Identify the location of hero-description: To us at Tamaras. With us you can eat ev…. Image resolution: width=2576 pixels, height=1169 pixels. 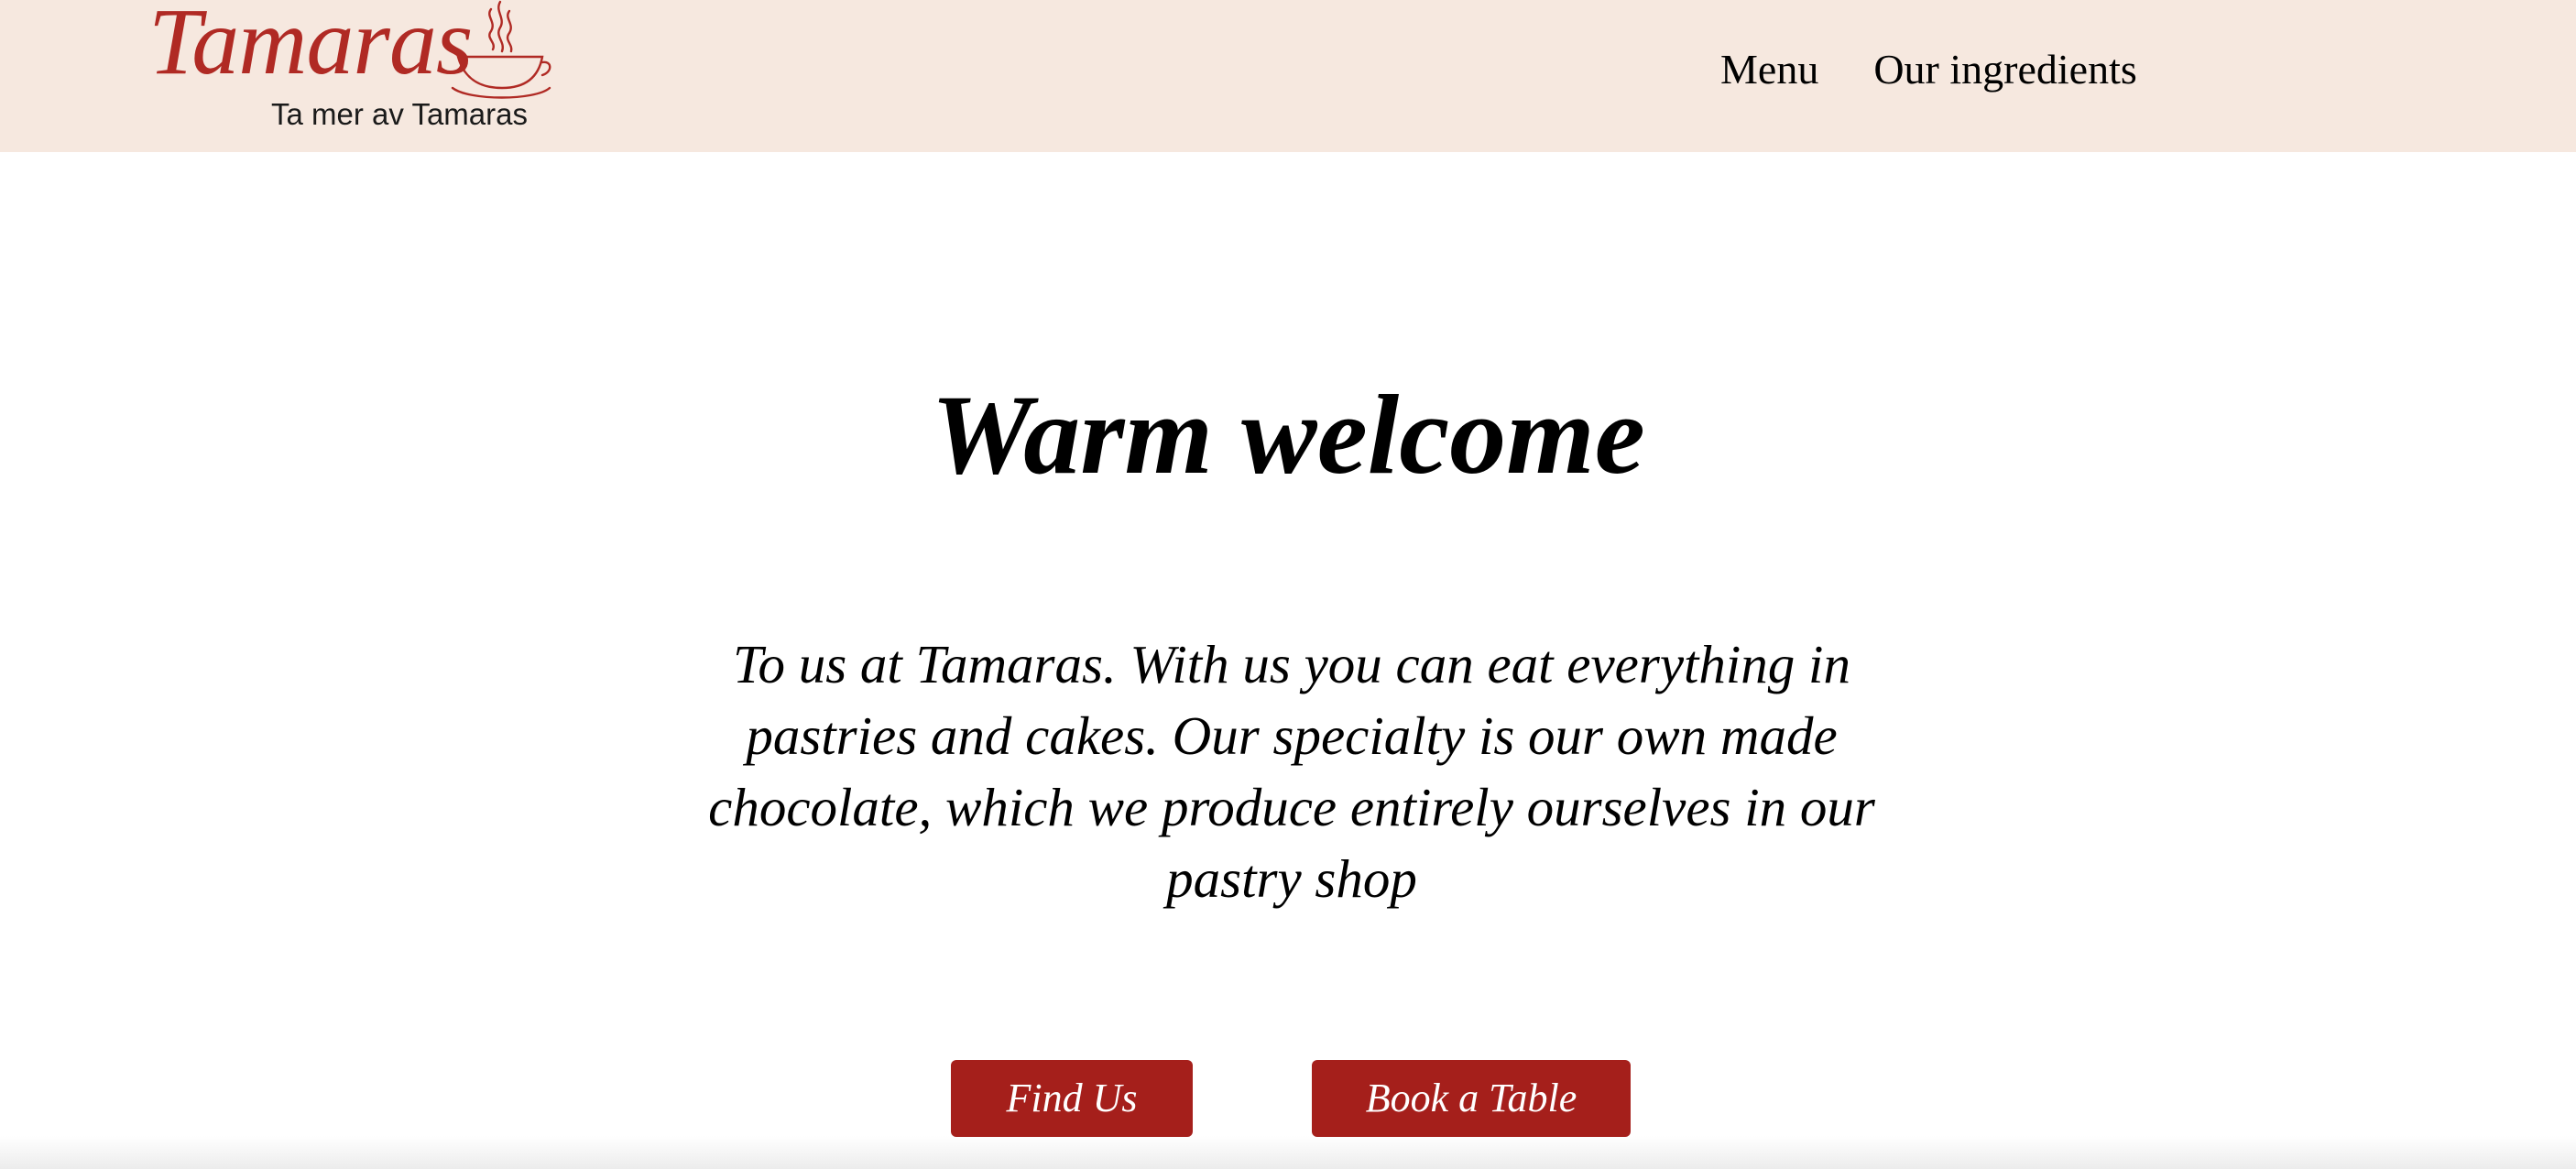
(1292, 772).